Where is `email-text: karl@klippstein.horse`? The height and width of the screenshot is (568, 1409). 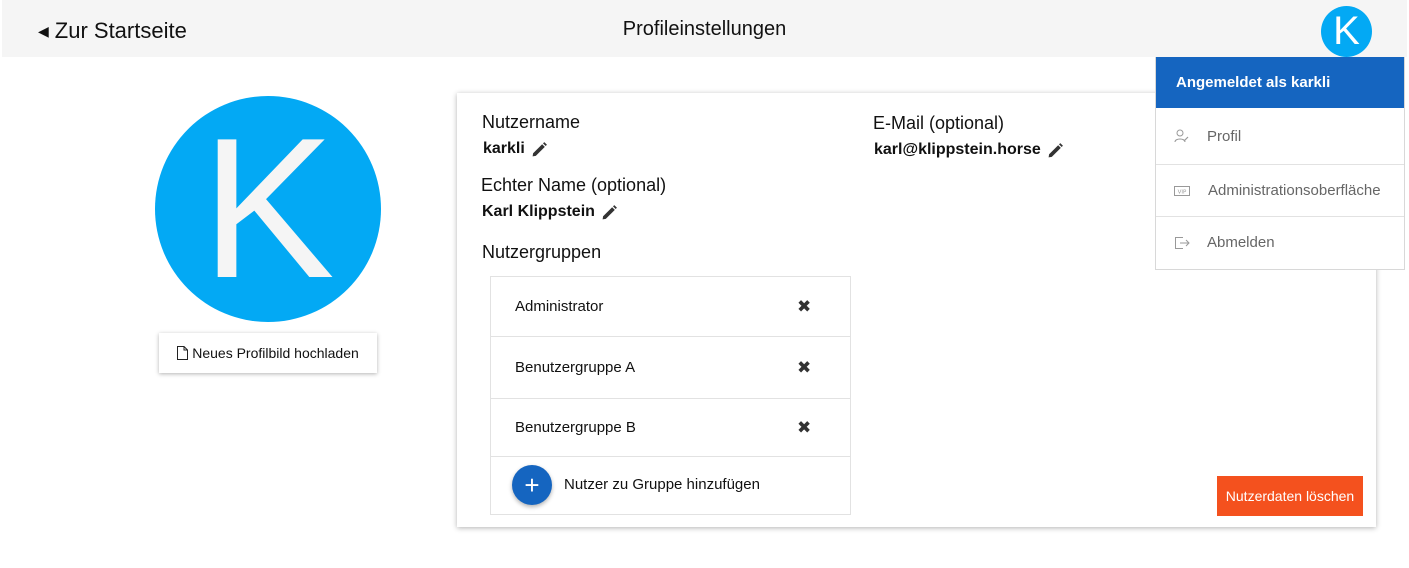 email-text: karl@klippstein.horse is located at coordinates (957, 149).